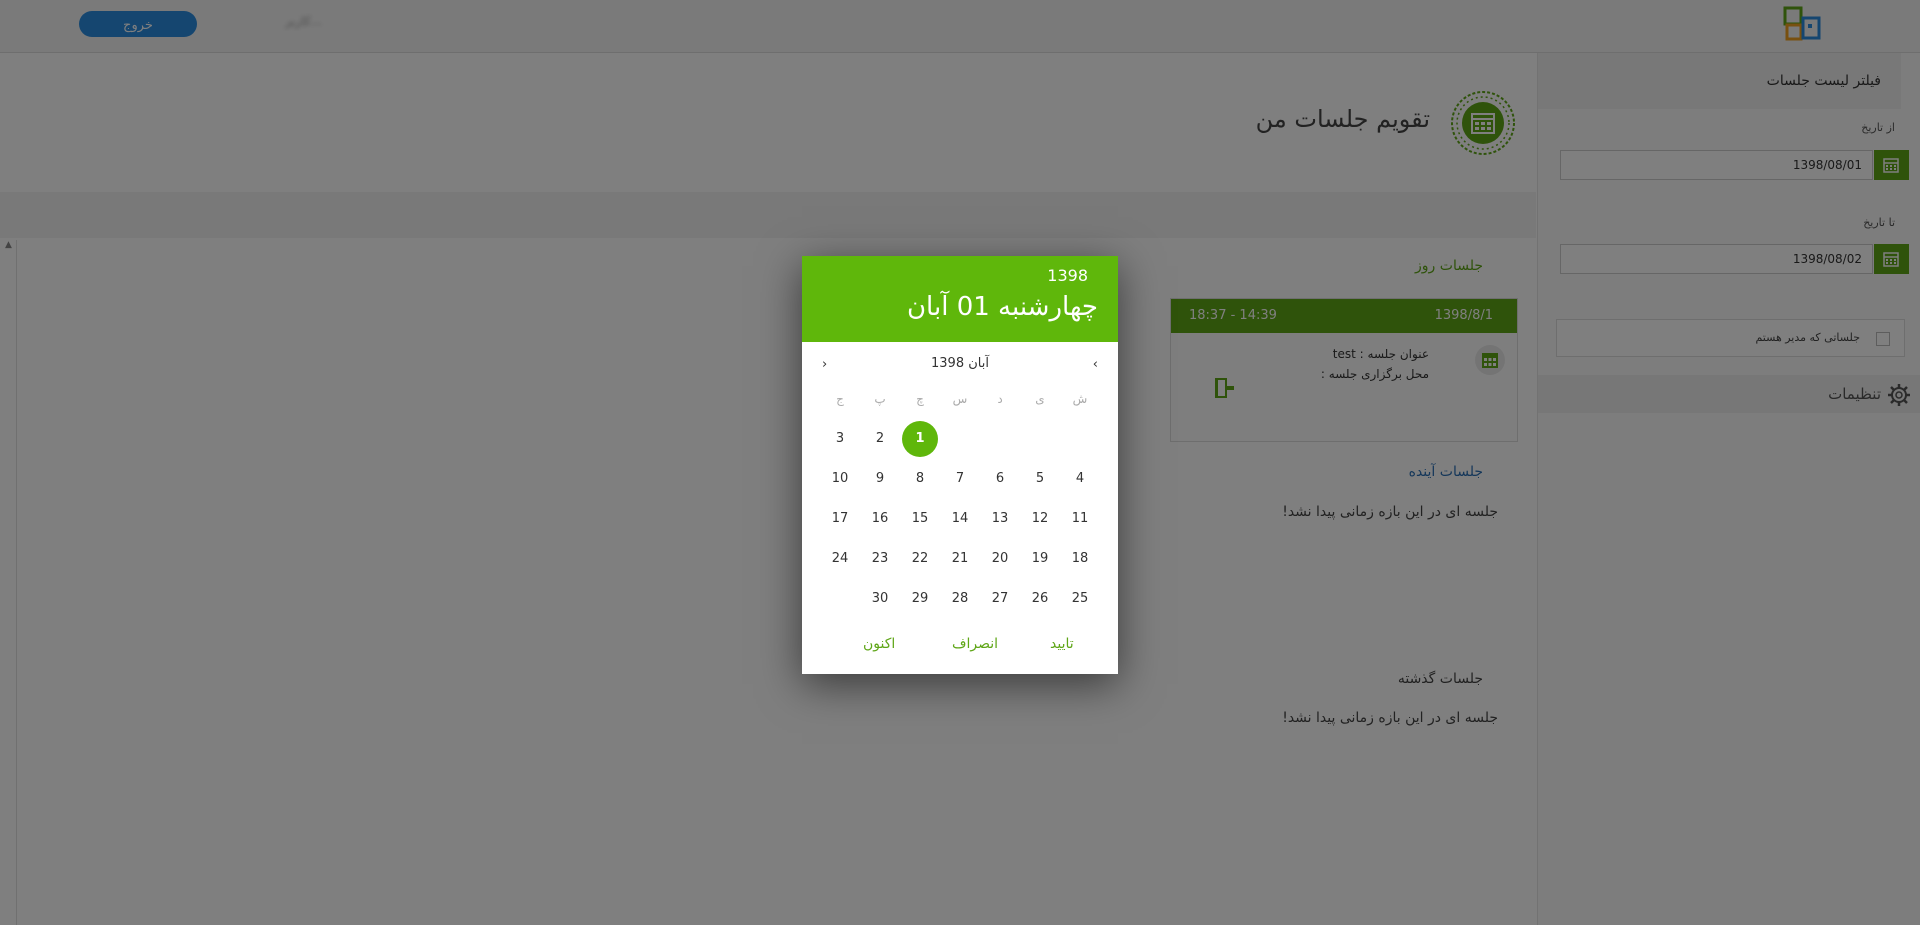 This screenshot has width=1920, height=925. What do you see at coordinates (960, 519) in the screenshot?
I see `calendar-day: 14` at bounding box center [960, 519].